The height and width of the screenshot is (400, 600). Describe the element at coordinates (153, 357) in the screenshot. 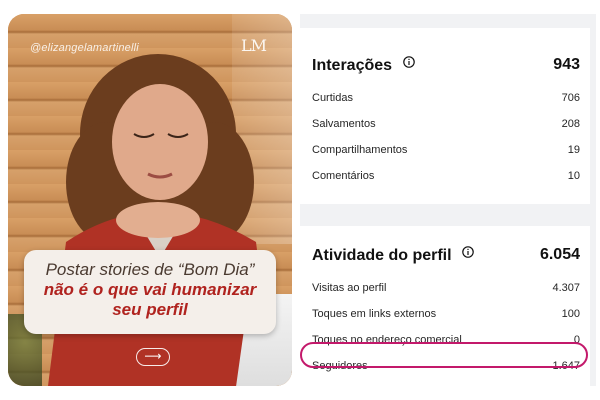

I see `arrow-right-icon: ⟶` at that location.